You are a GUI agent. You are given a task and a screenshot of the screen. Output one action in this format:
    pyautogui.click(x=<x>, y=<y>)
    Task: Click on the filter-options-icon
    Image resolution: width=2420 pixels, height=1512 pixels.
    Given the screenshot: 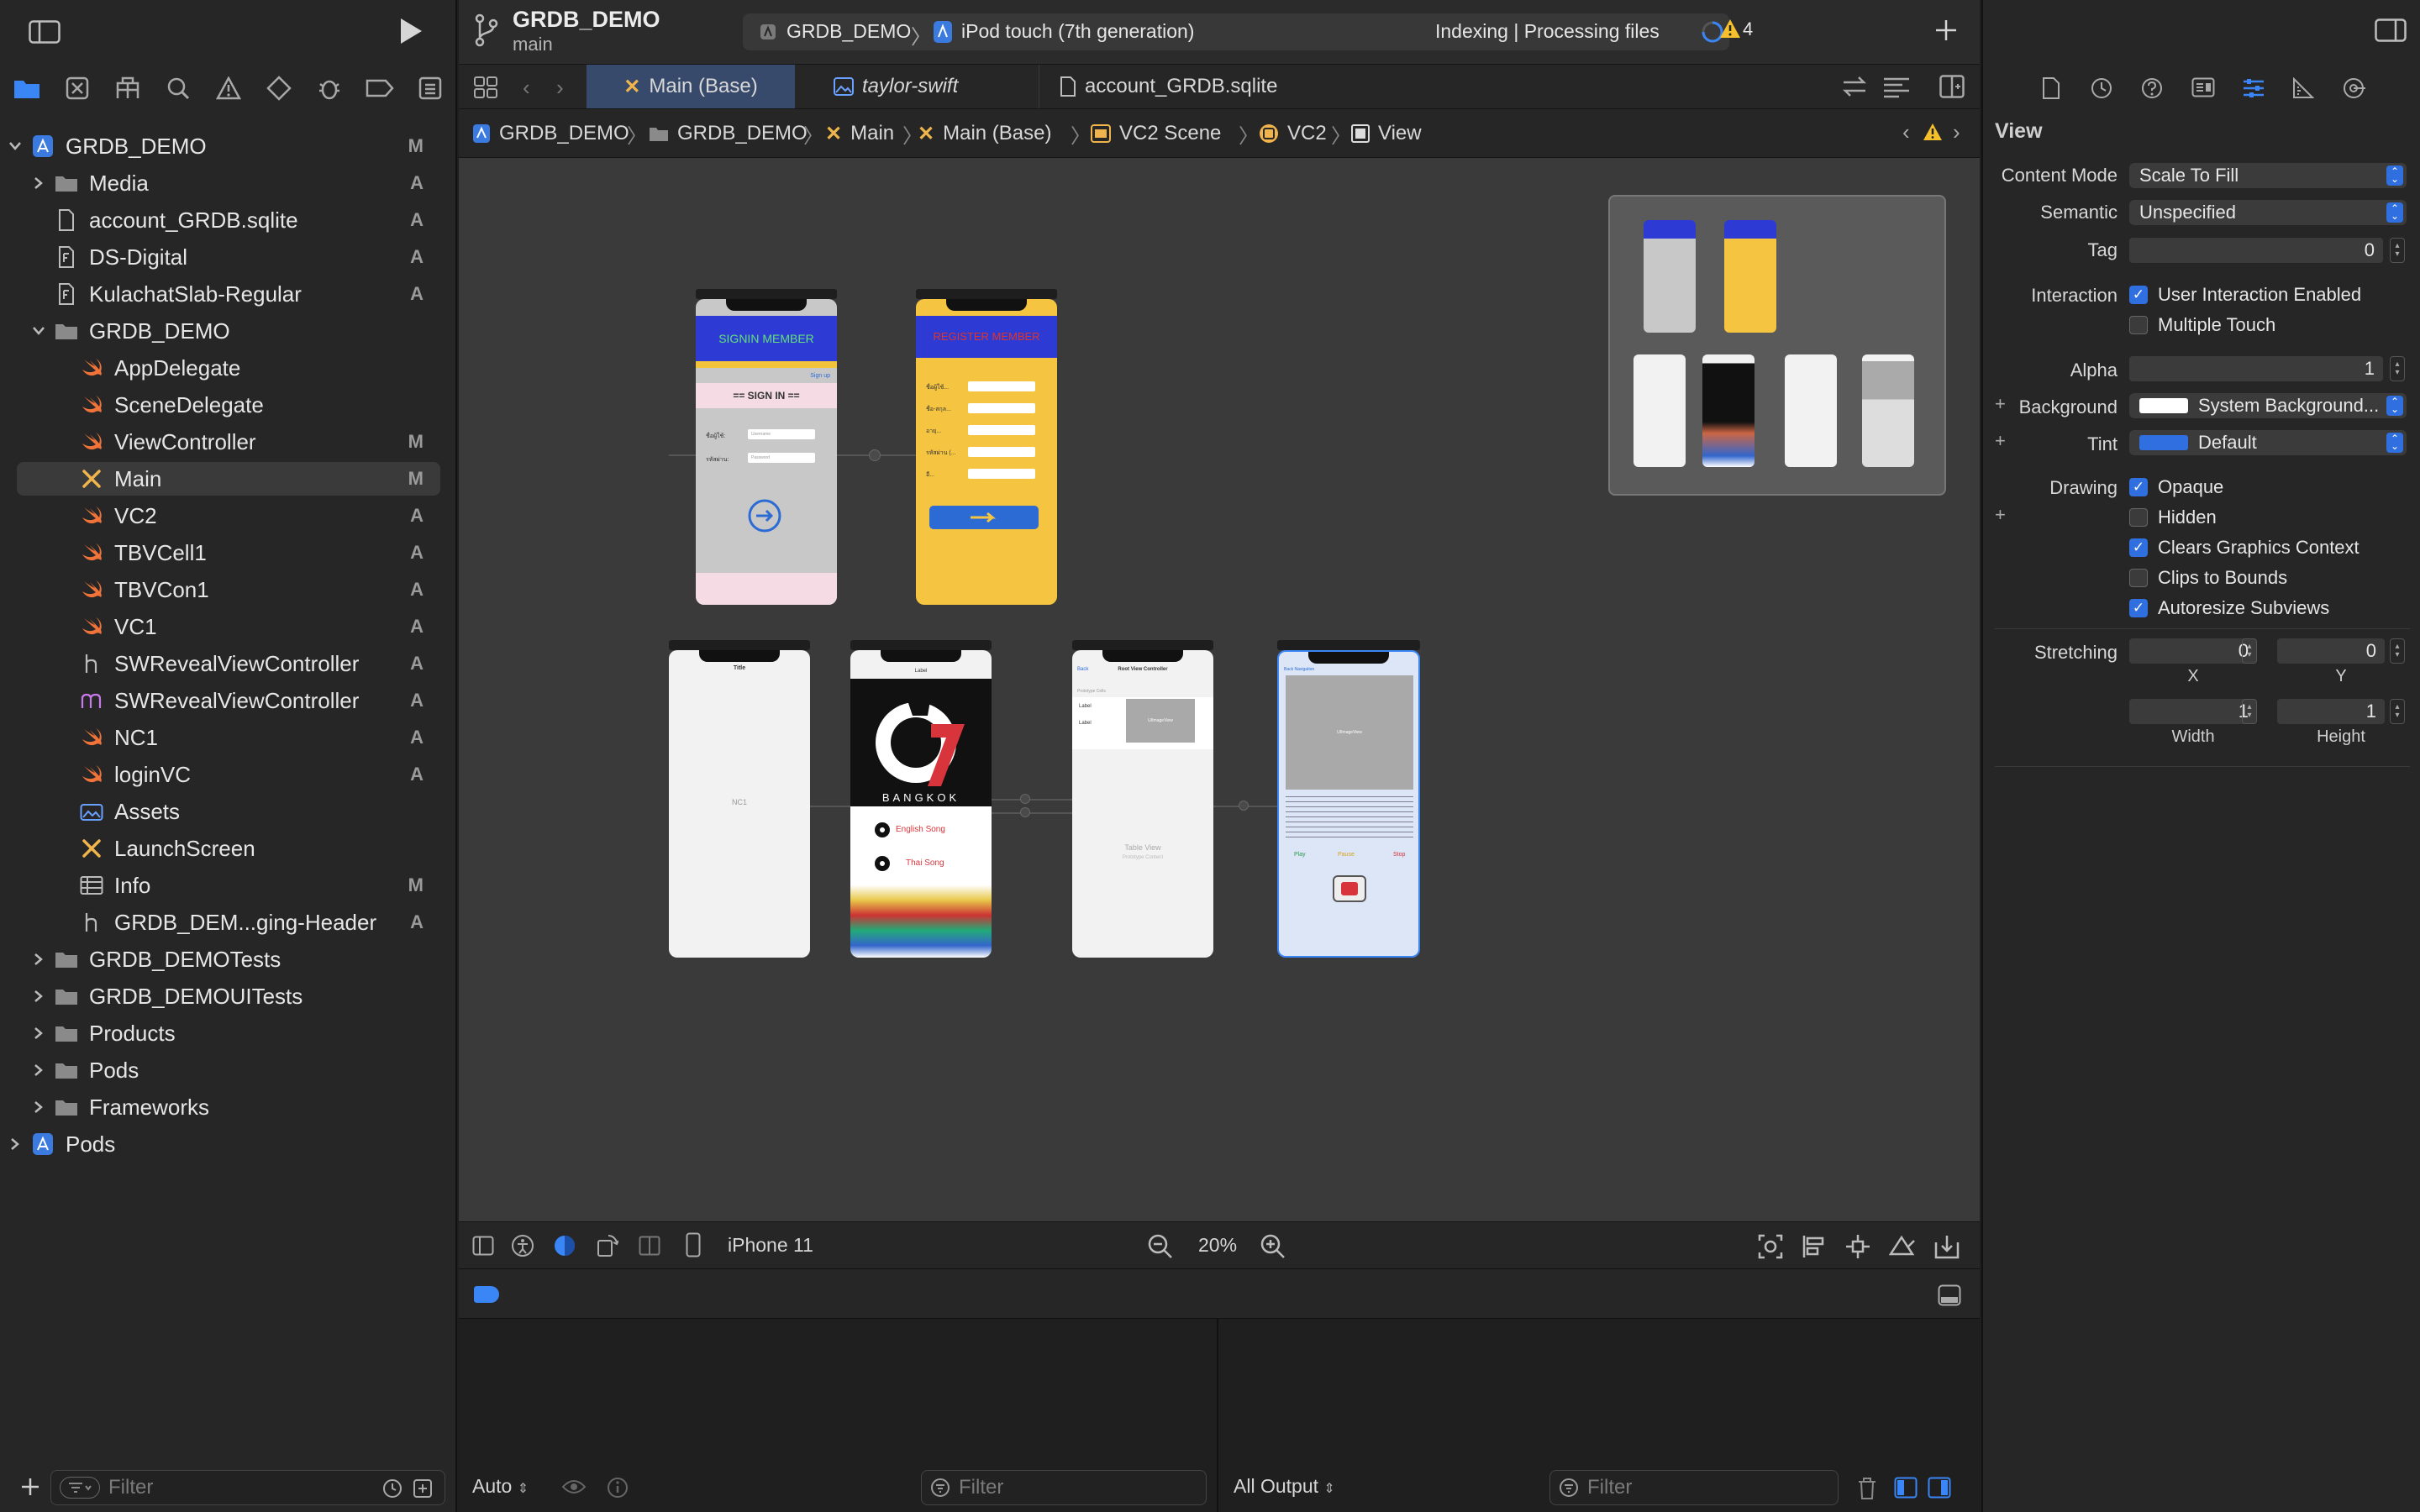 What is the action you would take?
    pyautogui.click(x=80, y=1488)
    